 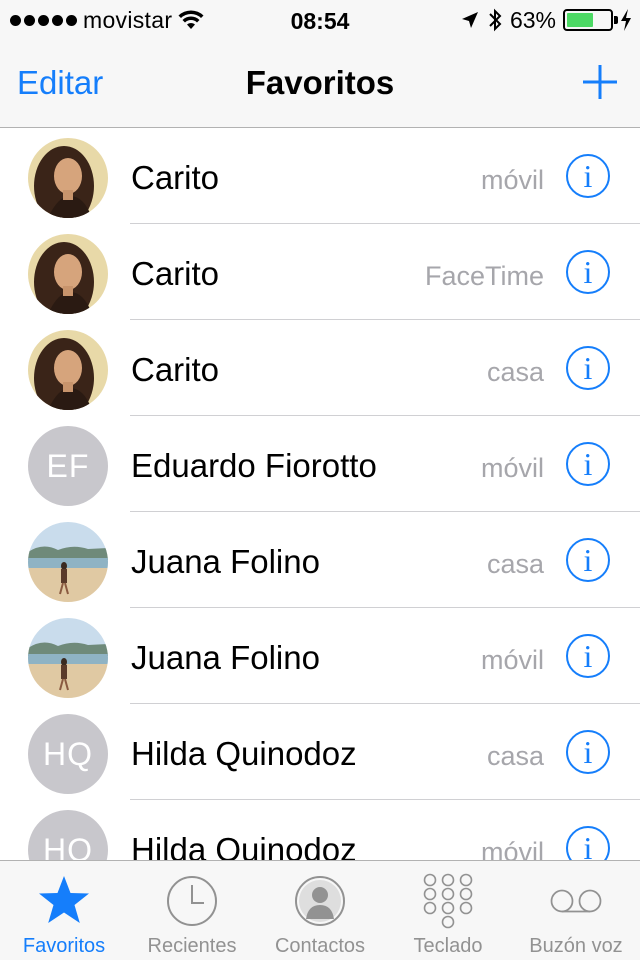 I want to click on location-arrow-icon, so click(x=469, y=20).